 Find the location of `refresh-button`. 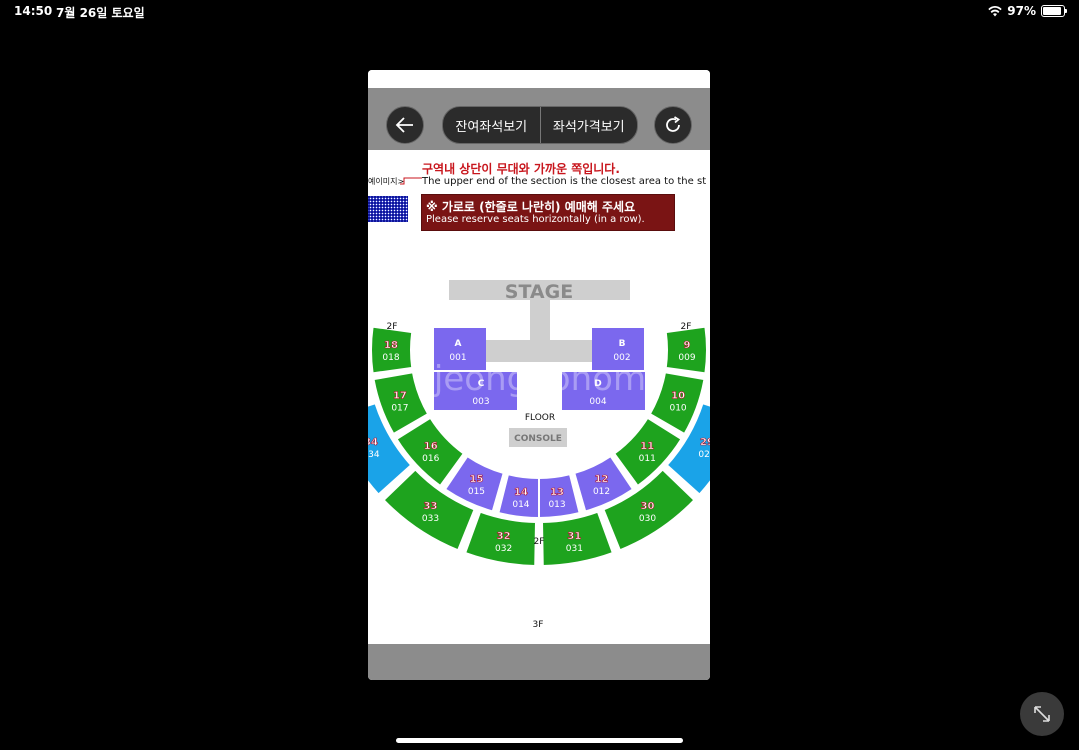

refresh-button is located at coordinates (673, 125).